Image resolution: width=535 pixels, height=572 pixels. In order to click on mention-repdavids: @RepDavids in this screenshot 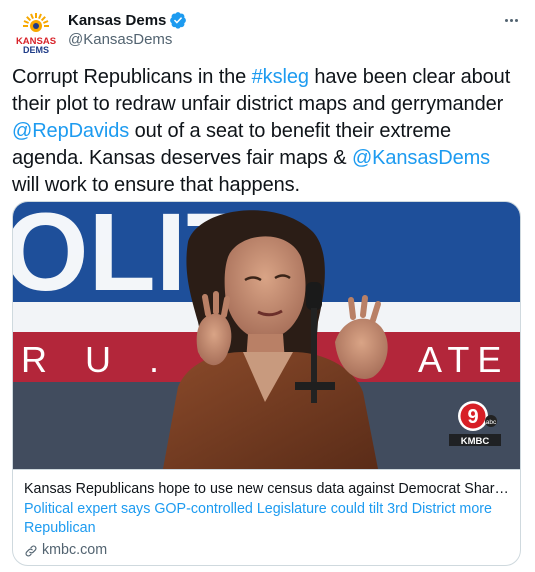, I will do `click(70, 131)`.